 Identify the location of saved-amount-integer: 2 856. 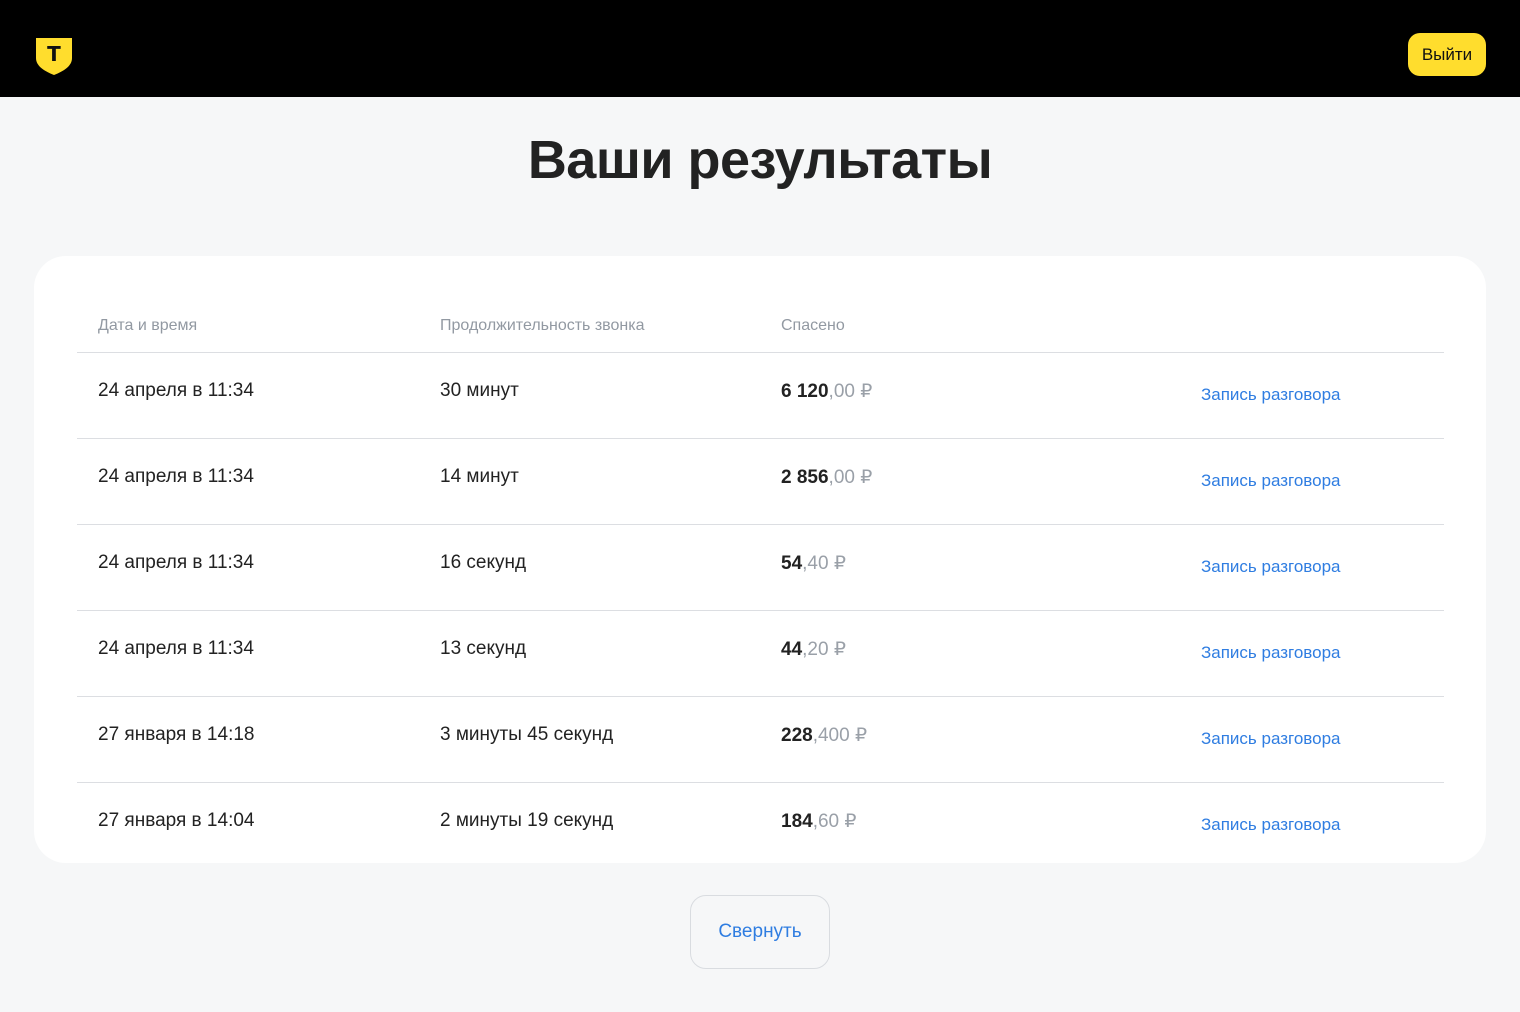
(805, 477).